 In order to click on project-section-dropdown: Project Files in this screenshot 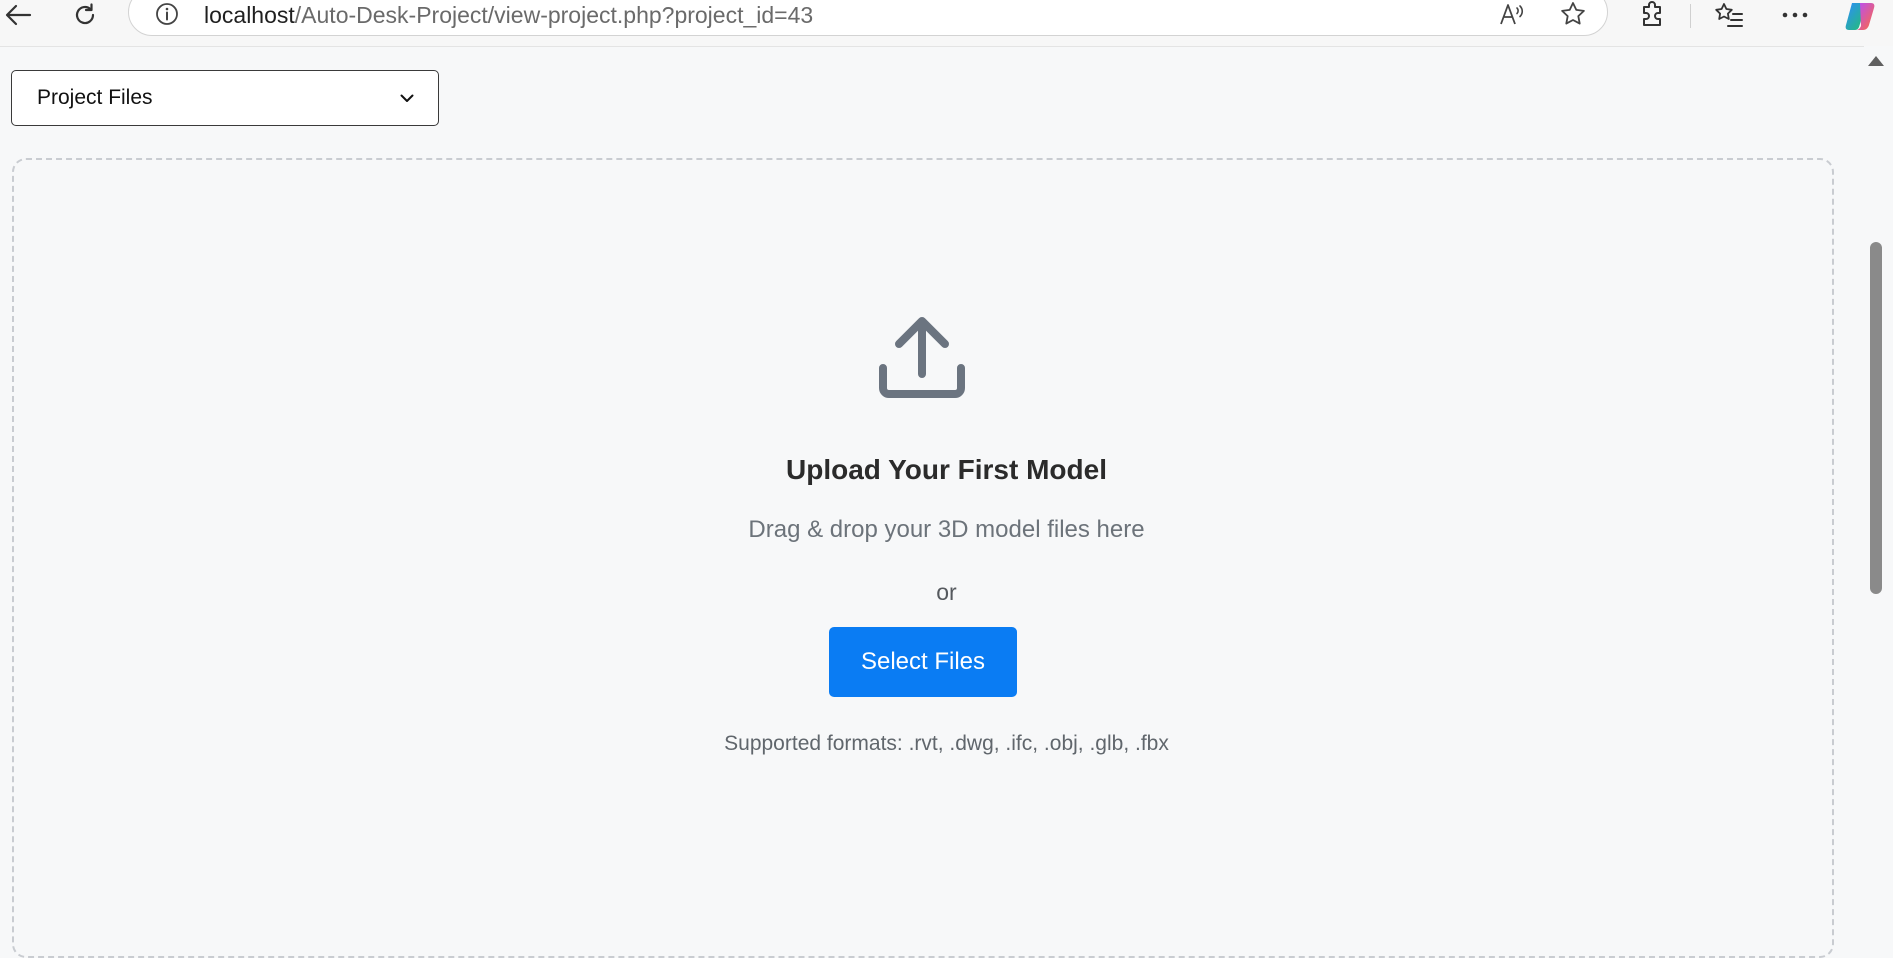, I will do `click(225, 98)`.